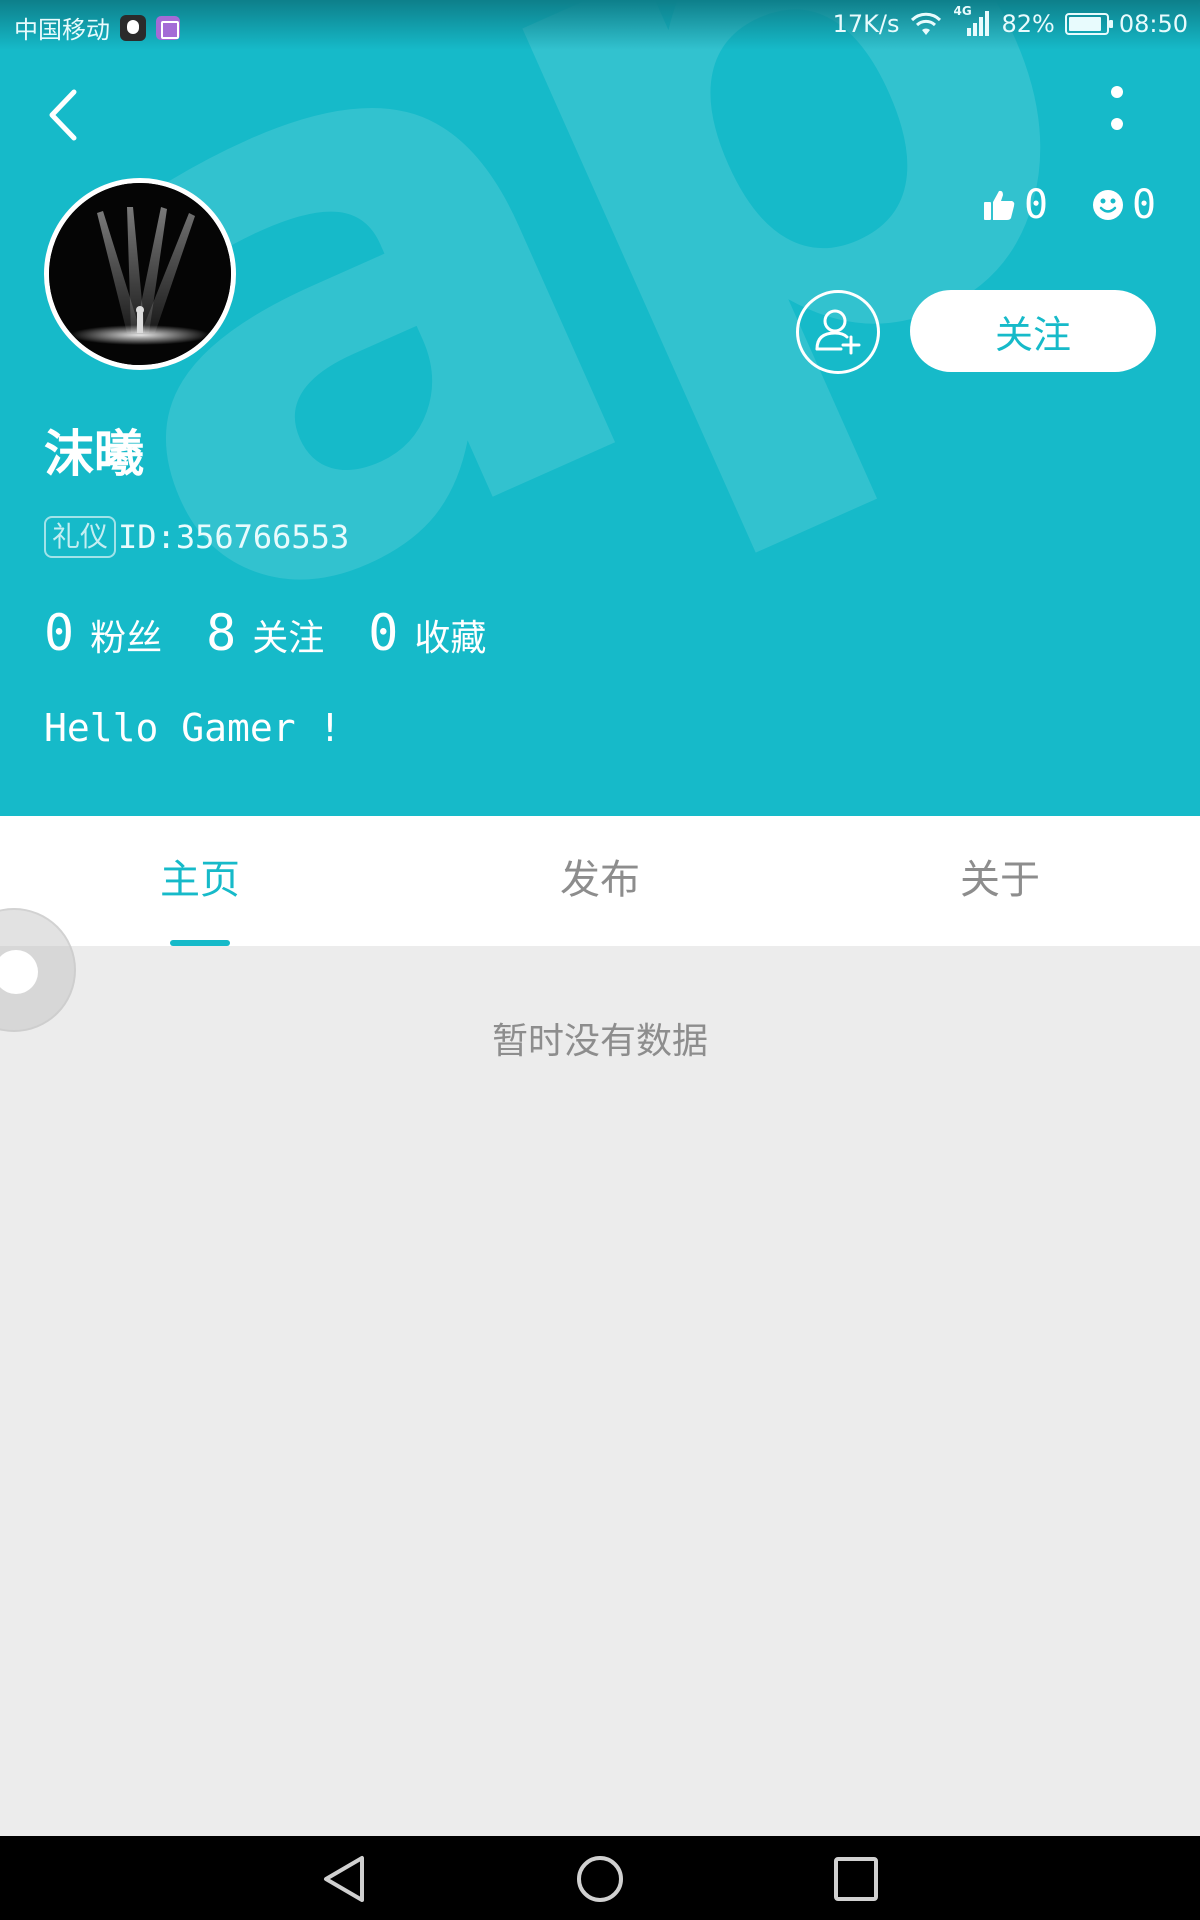  I want to click on network-speed: 17K/s, so click(866, 24).